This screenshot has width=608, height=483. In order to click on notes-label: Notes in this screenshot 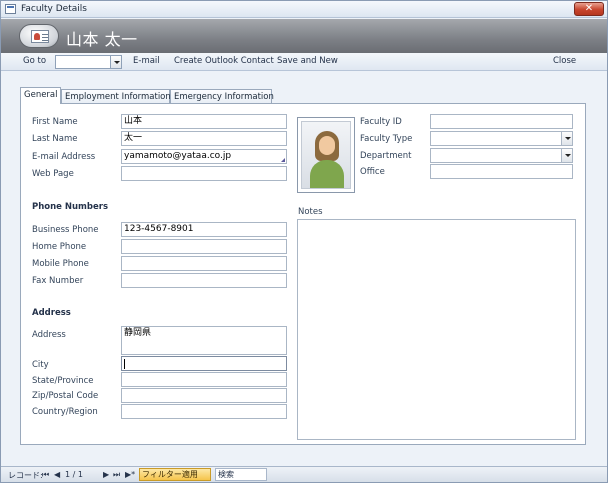, I will do `click(310, 212)`.